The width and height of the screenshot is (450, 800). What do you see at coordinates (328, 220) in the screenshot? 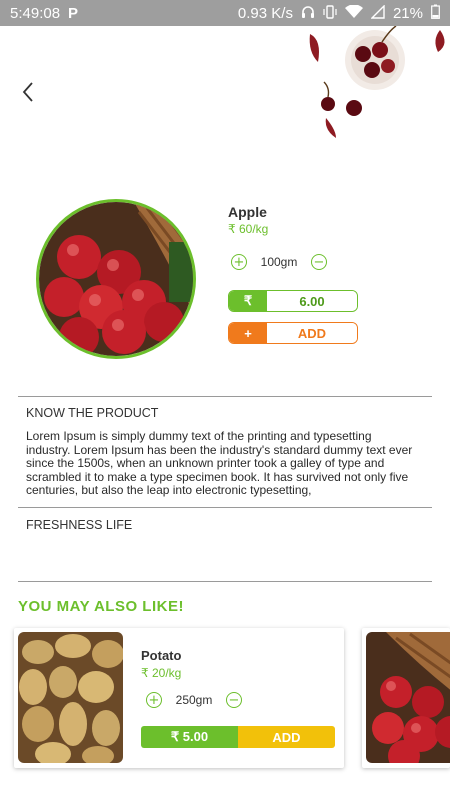
I see `product-info: Apple ₹ 60/kg` at bounding box center [328, 220].